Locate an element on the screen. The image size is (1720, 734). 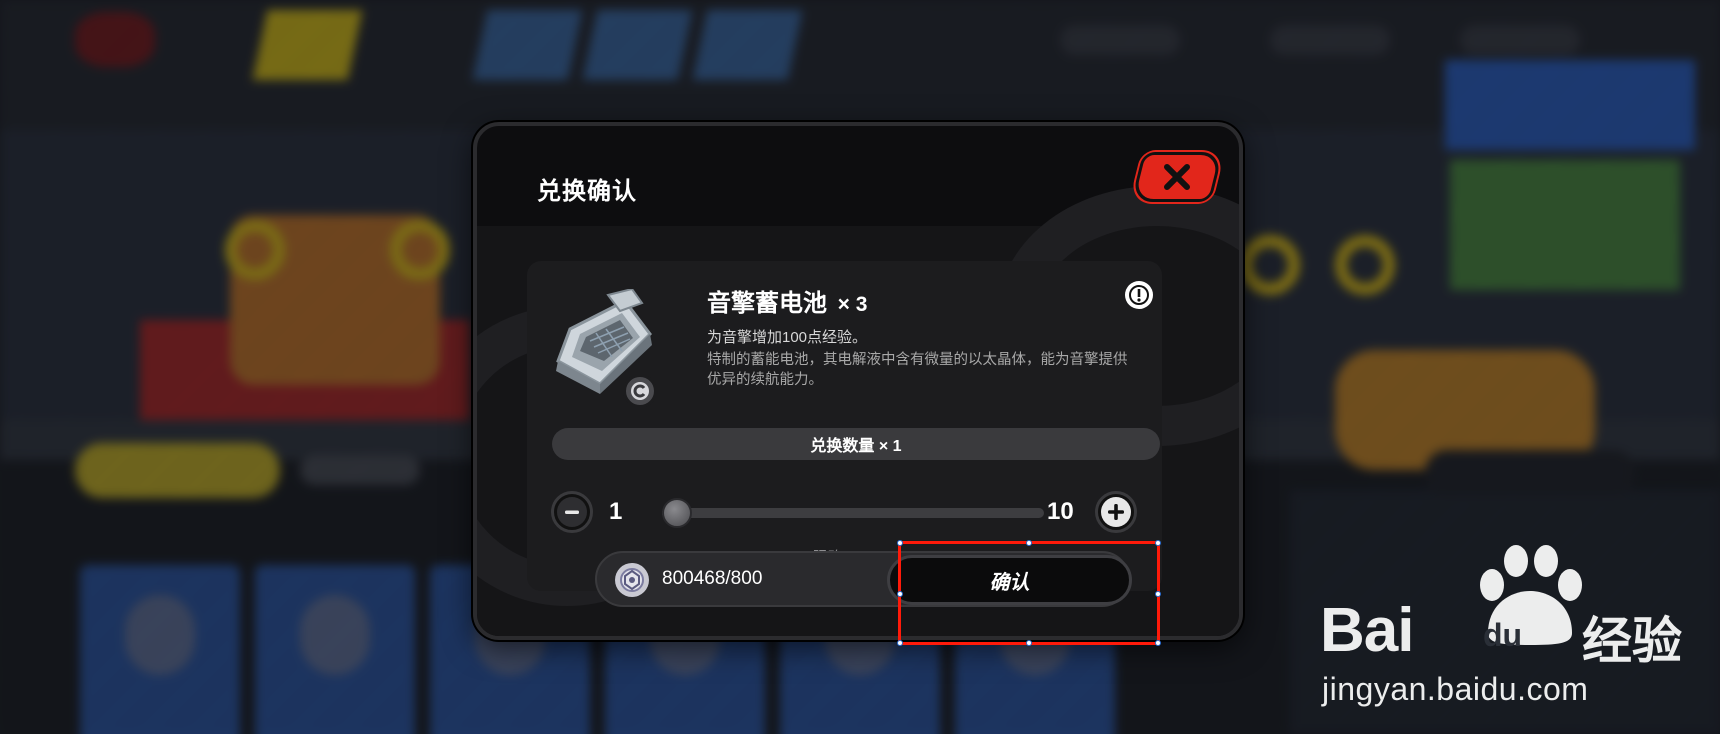
close-x-icon is located at coordinates (1177, 177).